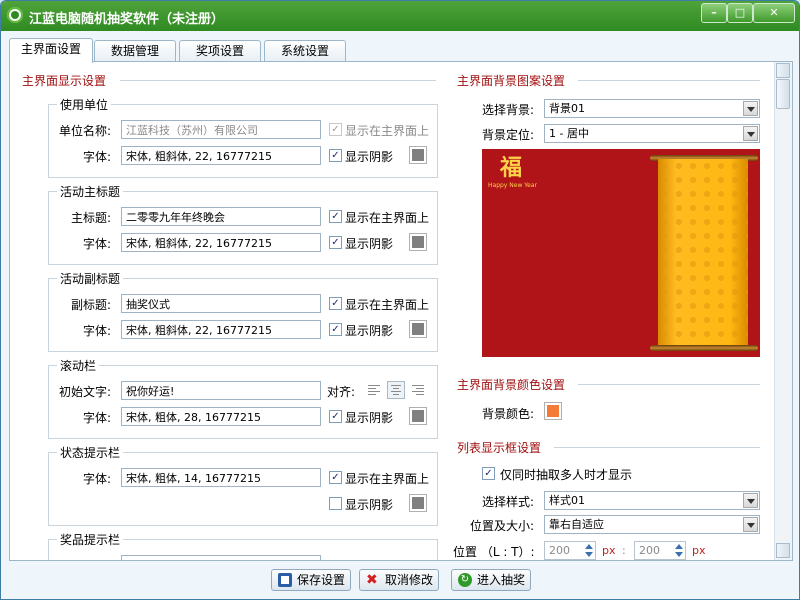 The image size is (800, 600). Describe the element at coordinates (652, 524) in the screenshot. I see `list-possize-dropdown: 靠右自适应` at that location.